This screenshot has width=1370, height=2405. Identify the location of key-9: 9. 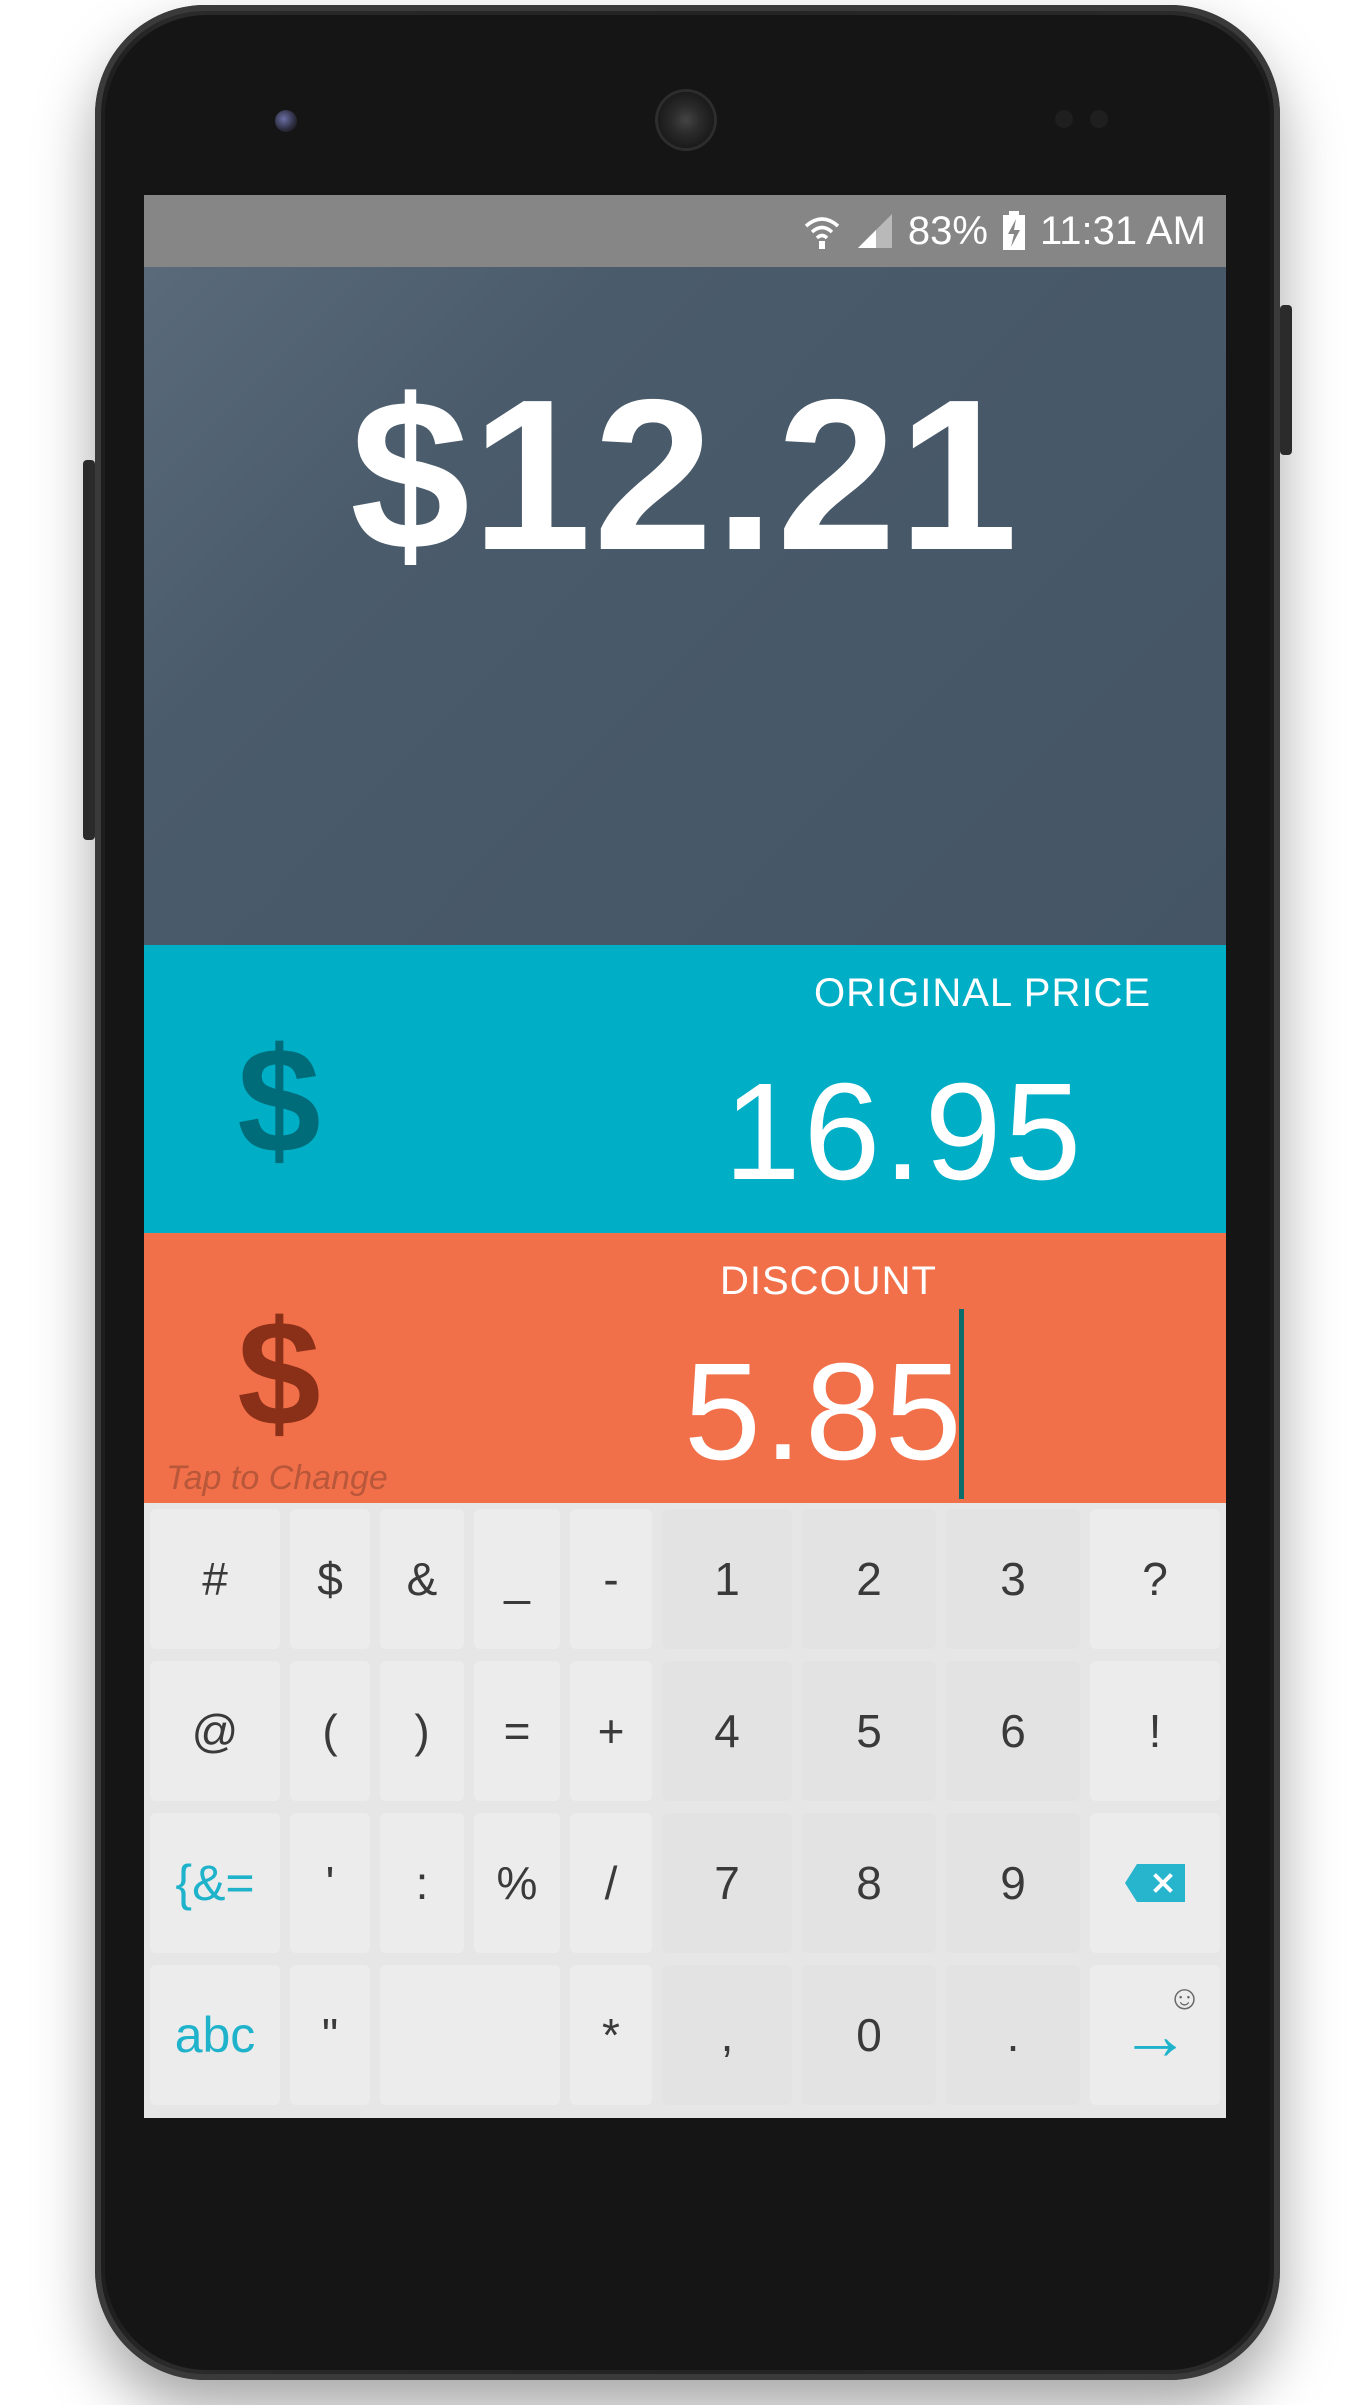
(1013, 1883).